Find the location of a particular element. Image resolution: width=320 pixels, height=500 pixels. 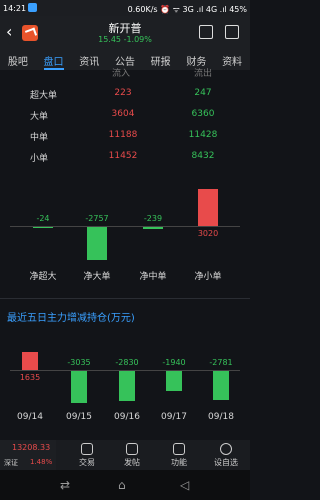

flow-row-medium: 中单 11188 11428 is located at coordinates (125, 139).